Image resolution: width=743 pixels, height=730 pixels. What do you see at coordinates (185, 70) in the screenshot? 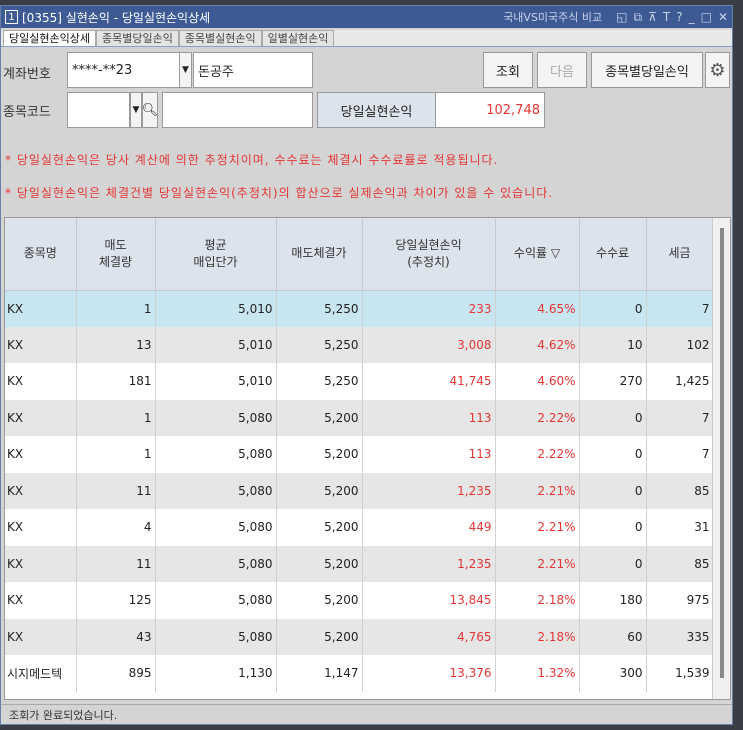
I see `account-dropdown-icon: ▼` at bounding box center [185, 70].